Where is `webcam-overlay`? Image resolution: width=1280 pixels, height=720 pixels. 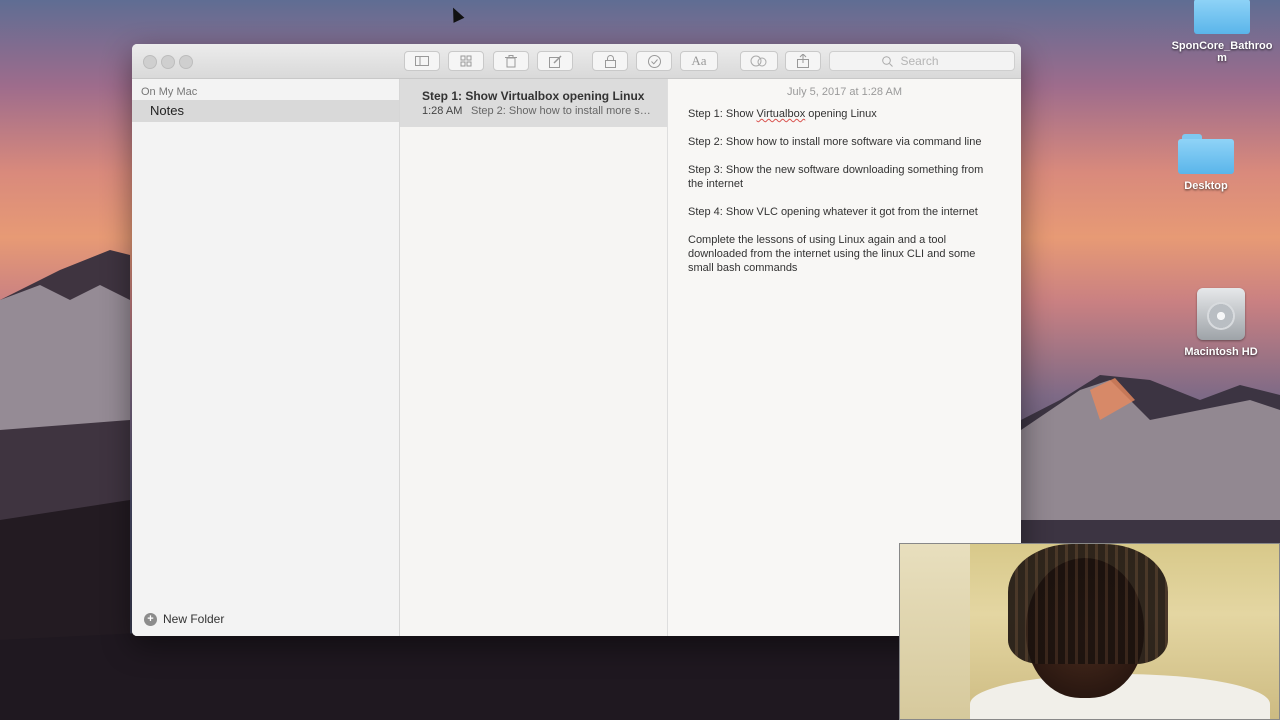 webcam-overlay is located at coordinates (1089, 631).